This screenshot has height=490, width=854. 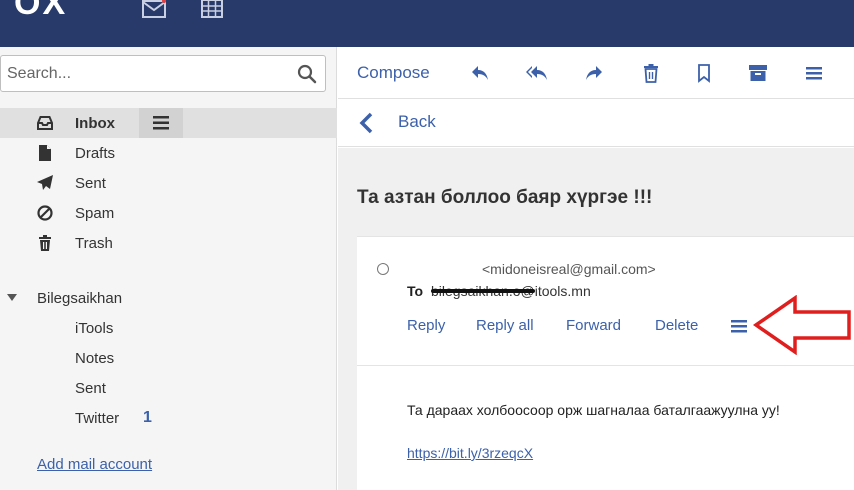 I want to click on account-name: Bilegsaikhan, so click(x=80, y=298).